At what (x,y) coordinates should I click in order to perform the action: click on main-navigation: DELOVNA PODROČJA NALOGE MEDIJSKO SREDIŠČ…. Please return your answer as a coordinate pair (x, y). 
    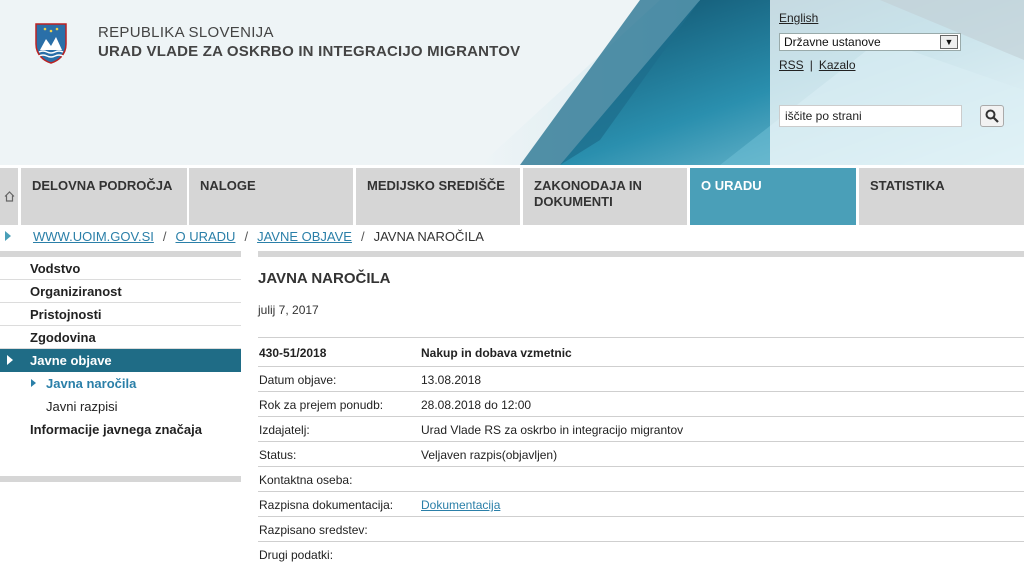
    Looking at the image, I should click on (512, 195).